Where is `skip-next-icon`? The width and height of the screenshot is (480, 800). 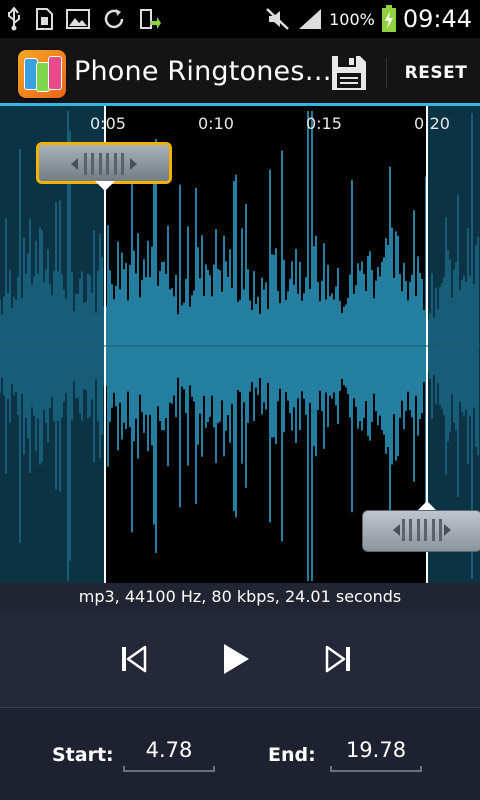 skip-next-icon is located at coordinates (337, 659).